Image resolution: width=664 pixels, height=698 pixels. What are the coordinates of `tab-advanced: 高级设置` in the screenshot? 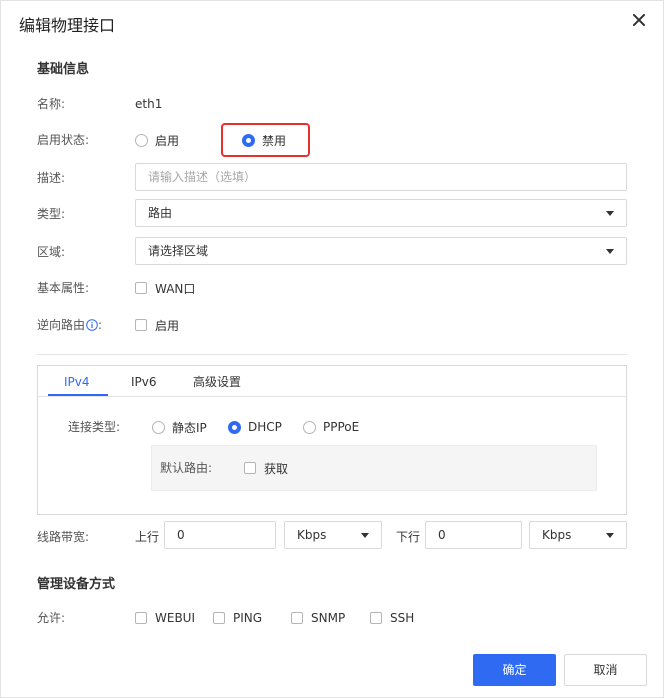 It's located at (217, 382).